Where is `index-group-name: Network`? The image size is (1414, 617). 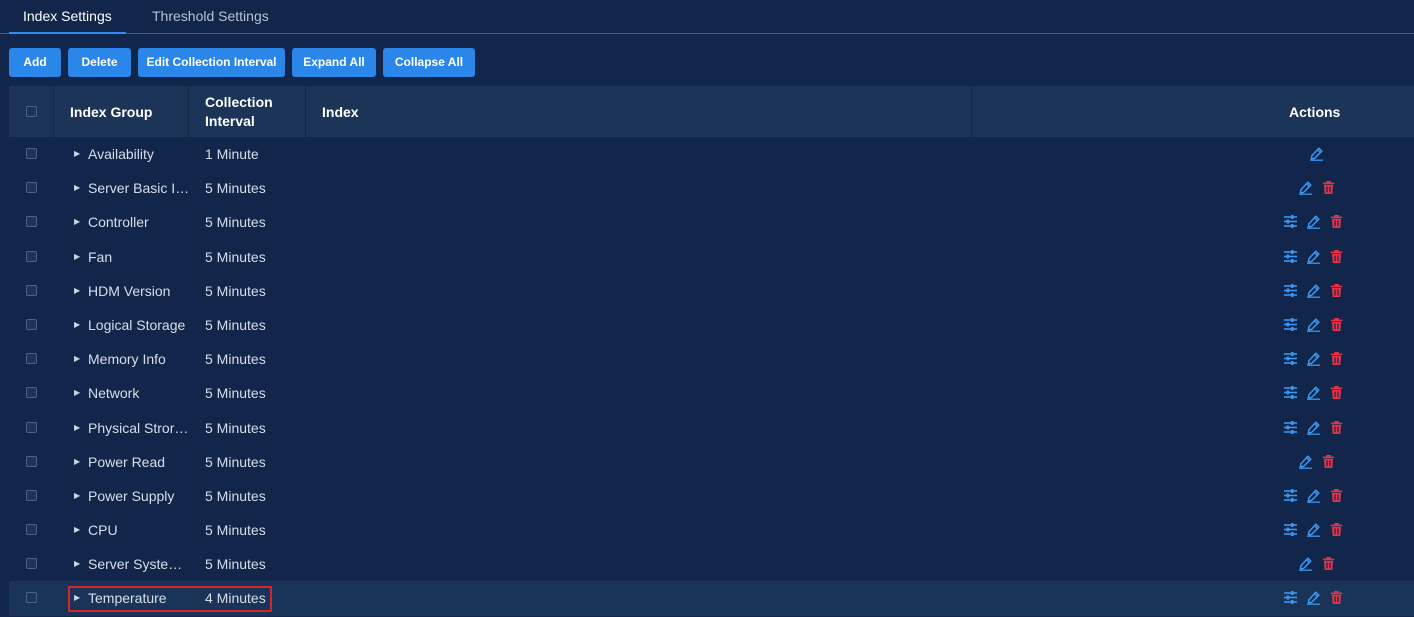 index-group-name: Network is located at coordinates (114, 393).